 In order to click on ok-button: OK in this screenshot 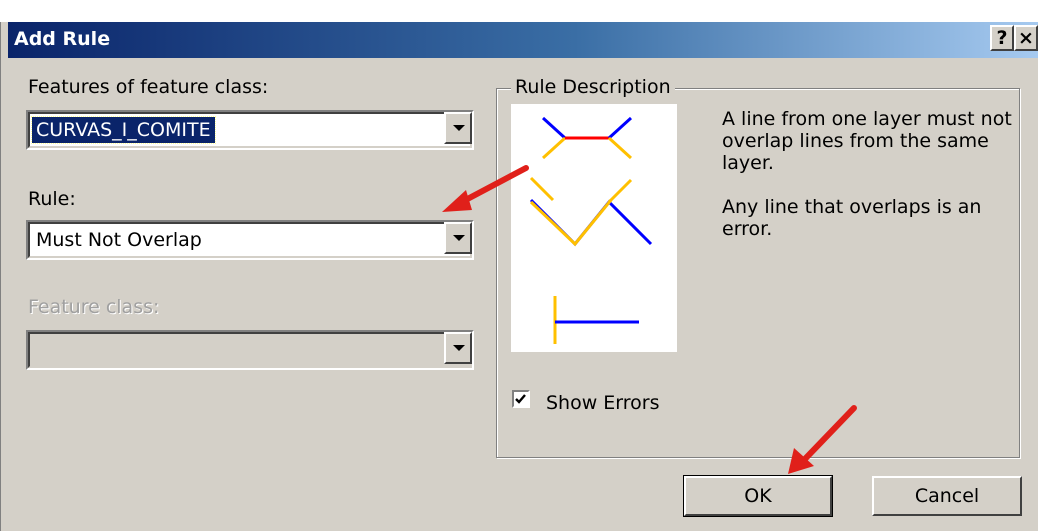, I will do `click(758, 496)`.